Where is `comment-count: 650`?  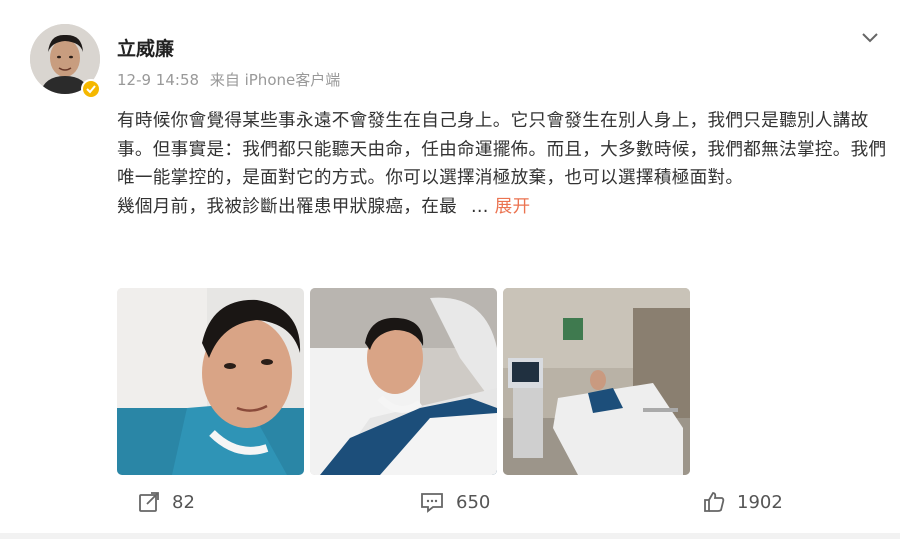
comment-count: 650 is located at coordinates (473, 502).